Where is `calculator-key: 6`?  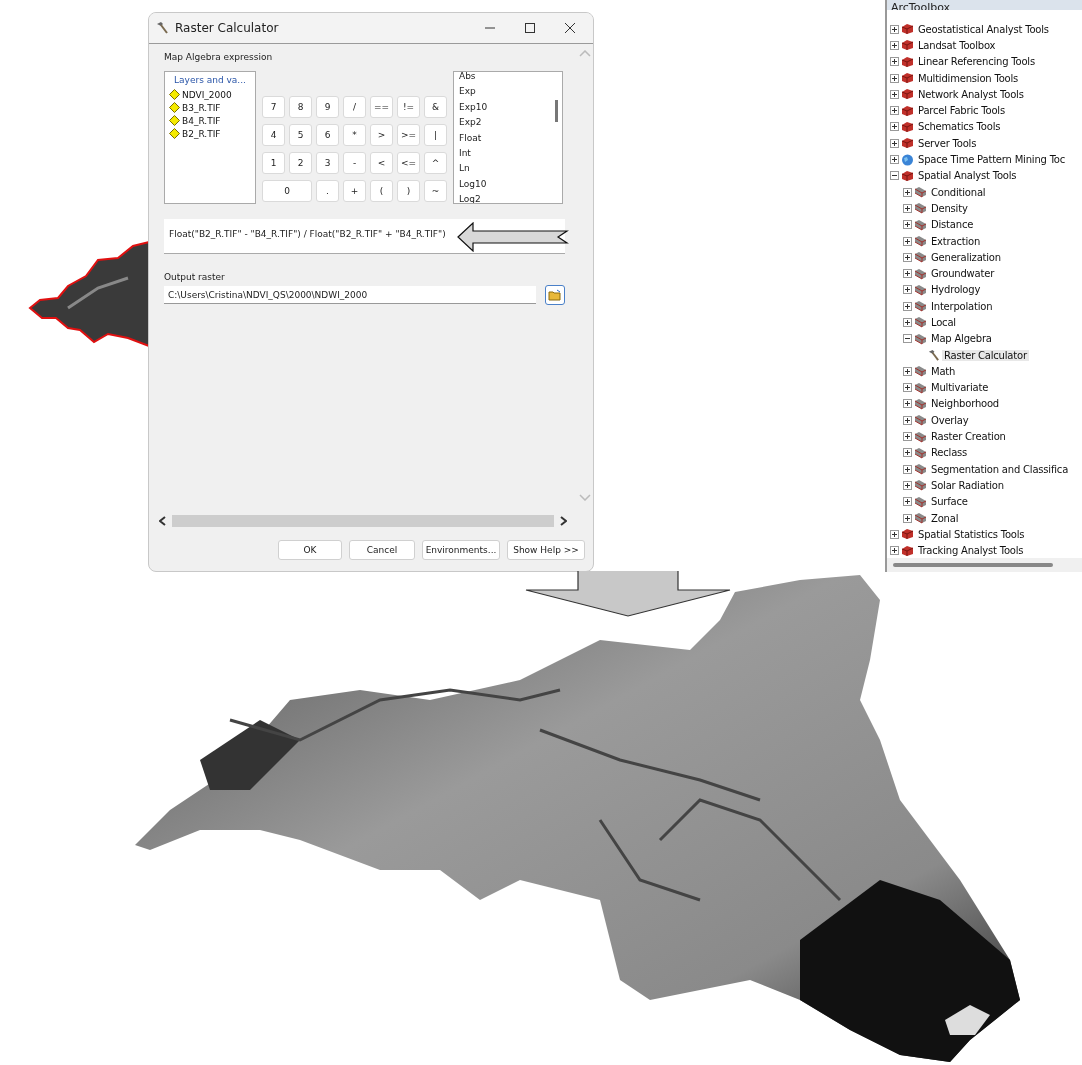
calculator-key: 6 is located at coordinates (327, 135).